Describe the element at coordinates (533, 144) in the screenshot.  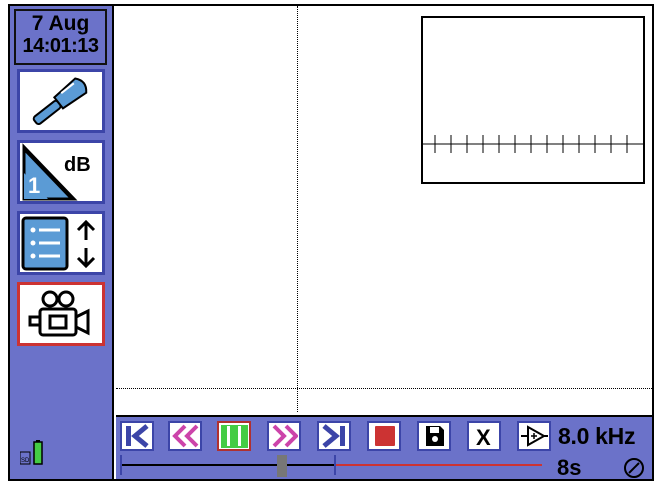
I see `overview-axis` at that location.